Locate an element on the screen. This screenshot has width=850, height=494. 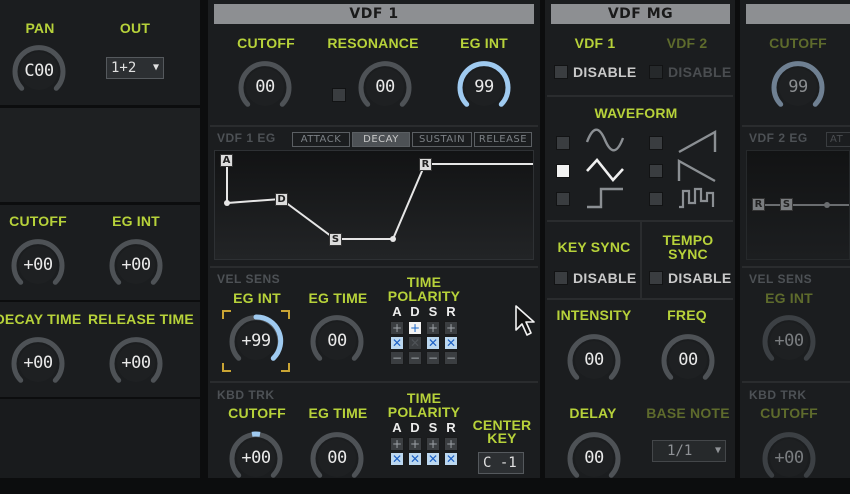
vel-polarity-plus-d: + is located at coordinates (415, 328).